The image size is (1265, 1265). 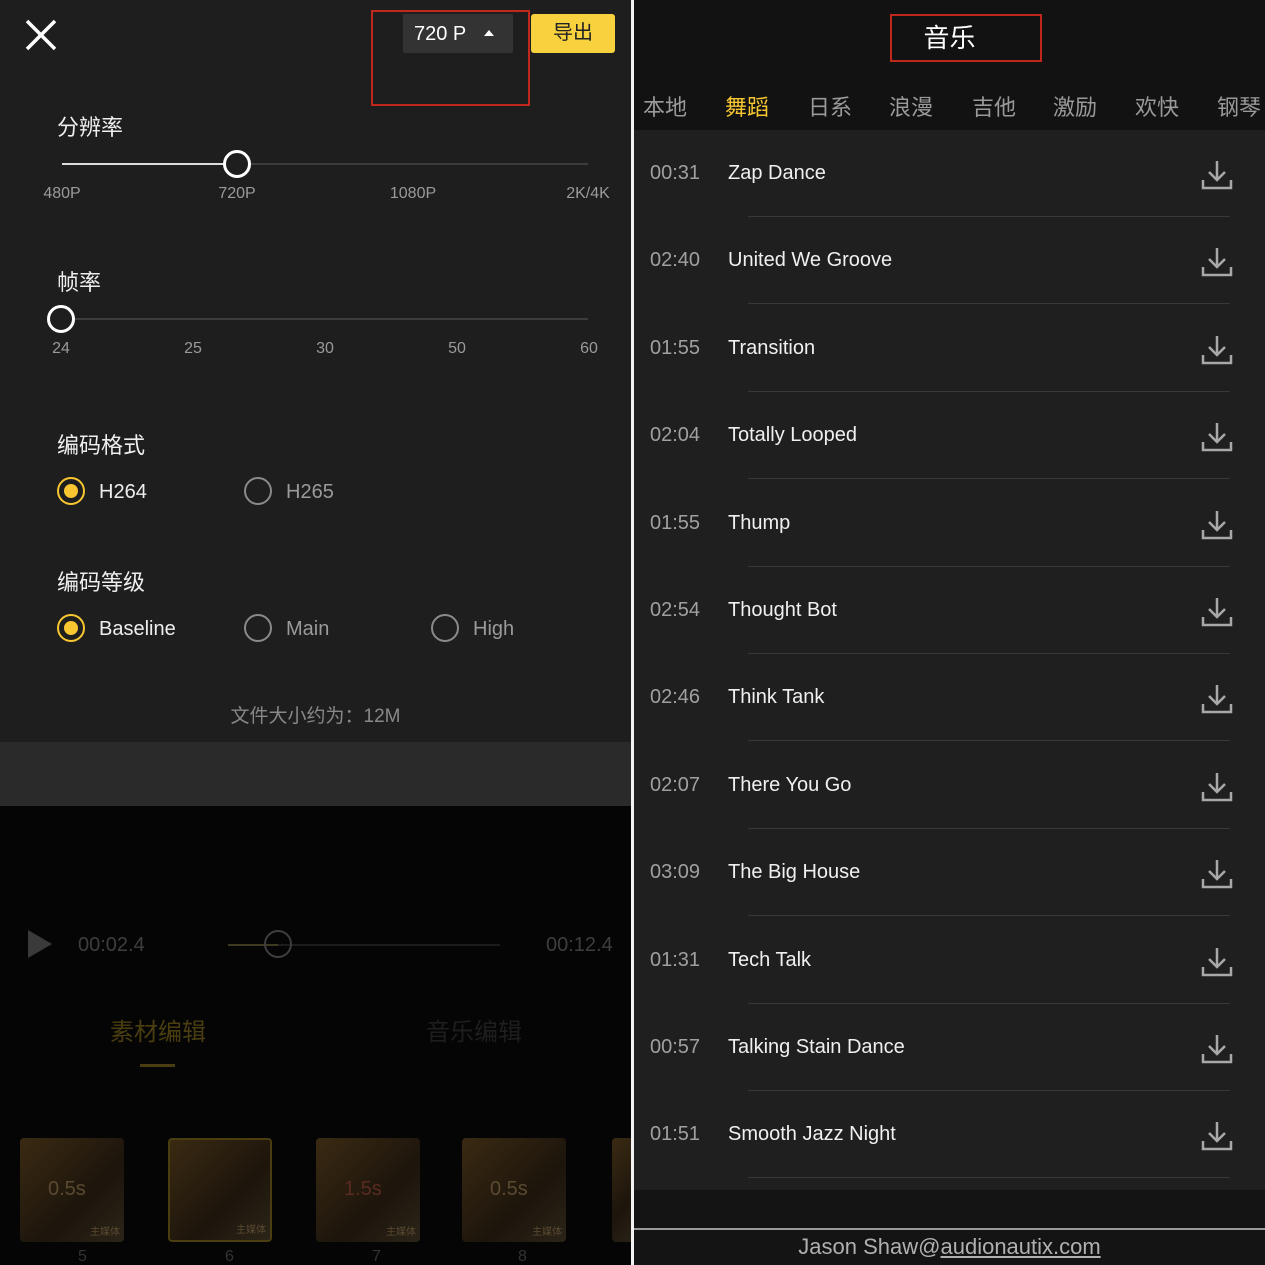 I want to click on track-row: 02:54 Thought Bot, so click(x=949, y=610).